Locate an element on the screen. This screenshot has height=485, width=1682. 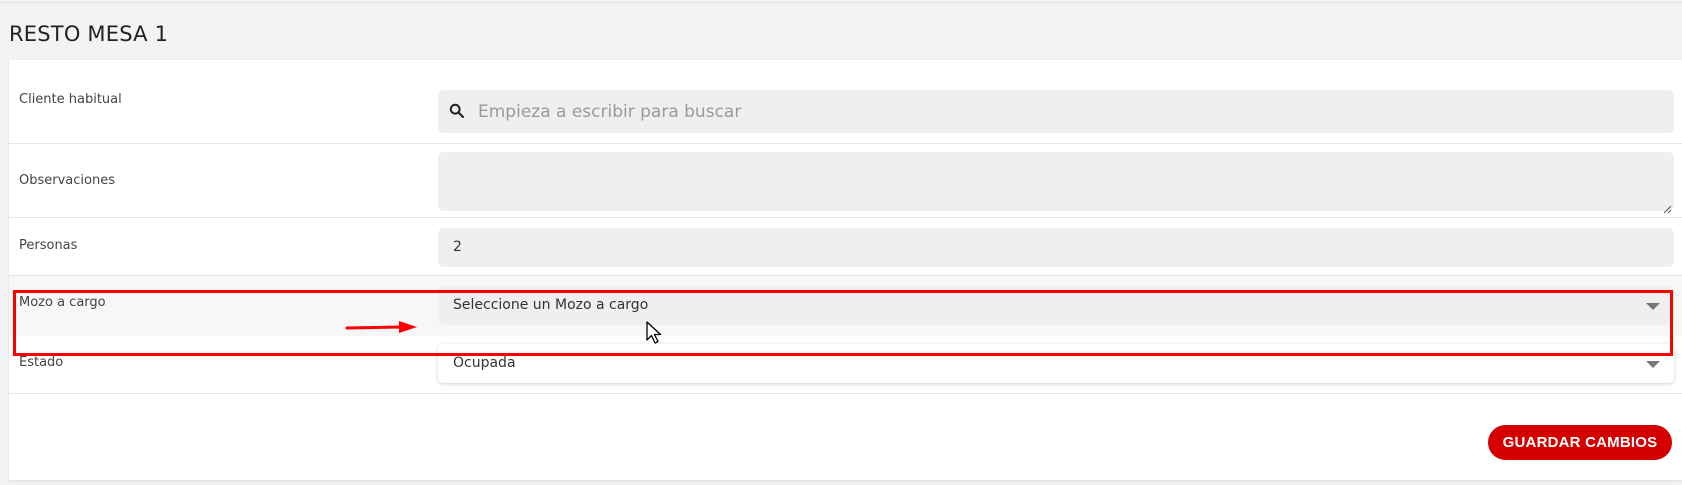
observaciones-field is located at coordinates (1058, 183).